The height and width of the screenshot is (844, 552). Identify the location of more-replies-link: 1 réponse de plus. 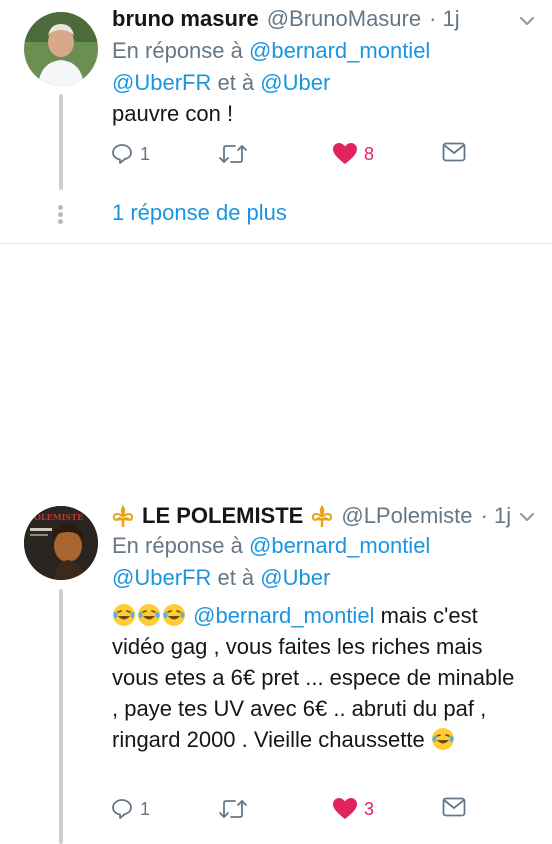
(199, 213).